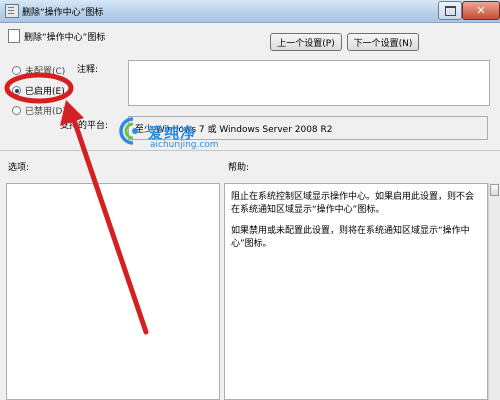 This screenshot has height=400, width=500. I want to click on maximize-icon, so click(450, 10).